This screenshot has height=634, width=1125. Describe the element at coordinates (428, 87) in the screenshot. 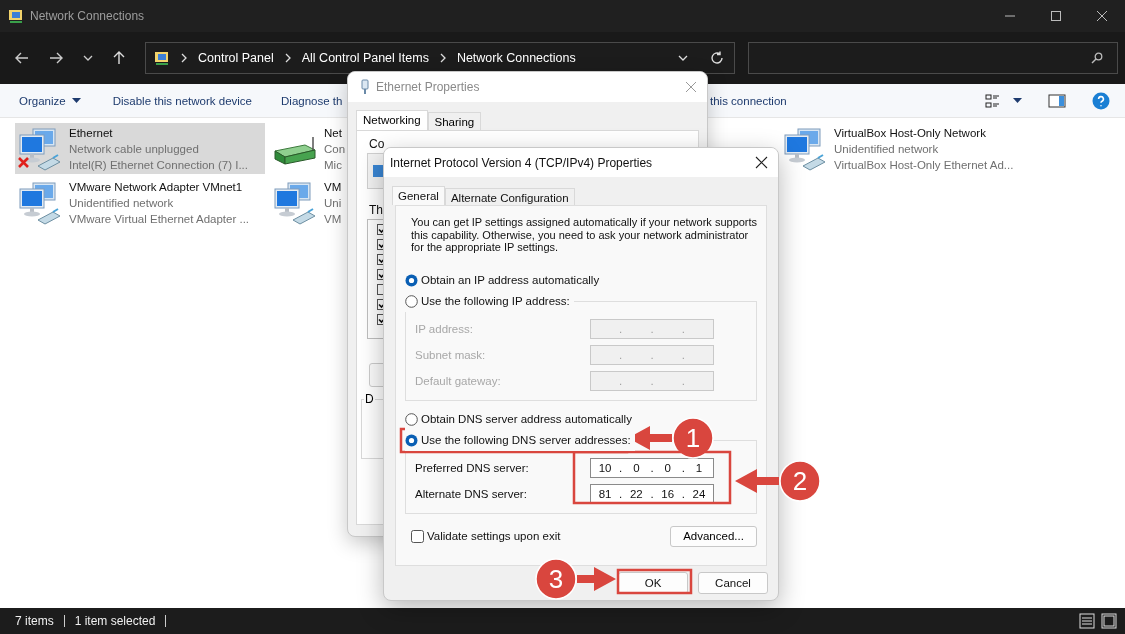

I see `dialog-title: Ethernet Properties` at that location.